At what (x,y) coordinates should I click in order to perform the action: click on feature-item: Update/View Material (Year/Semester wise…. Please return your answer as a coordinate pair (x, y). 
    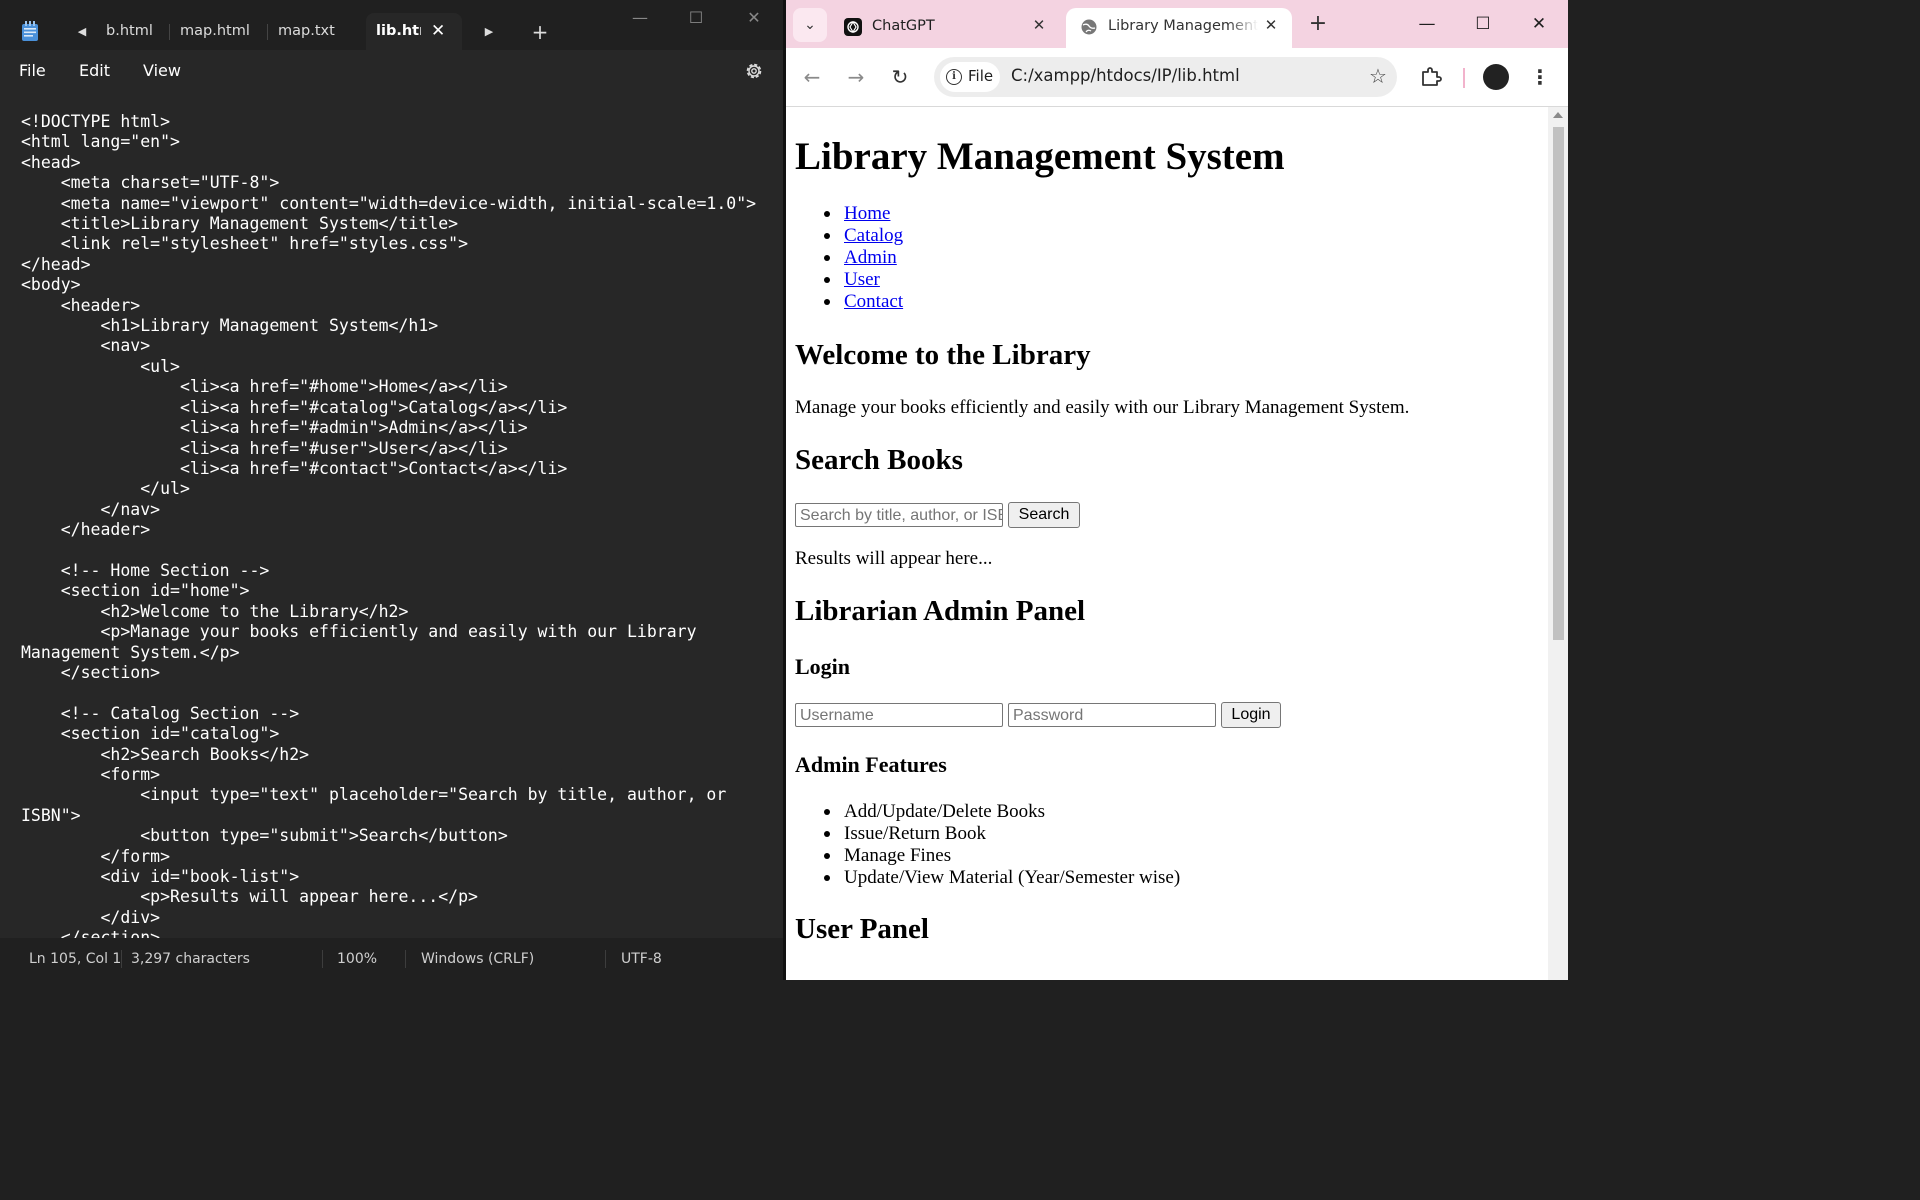
    Looking at the image, I should click on (1002, 877).